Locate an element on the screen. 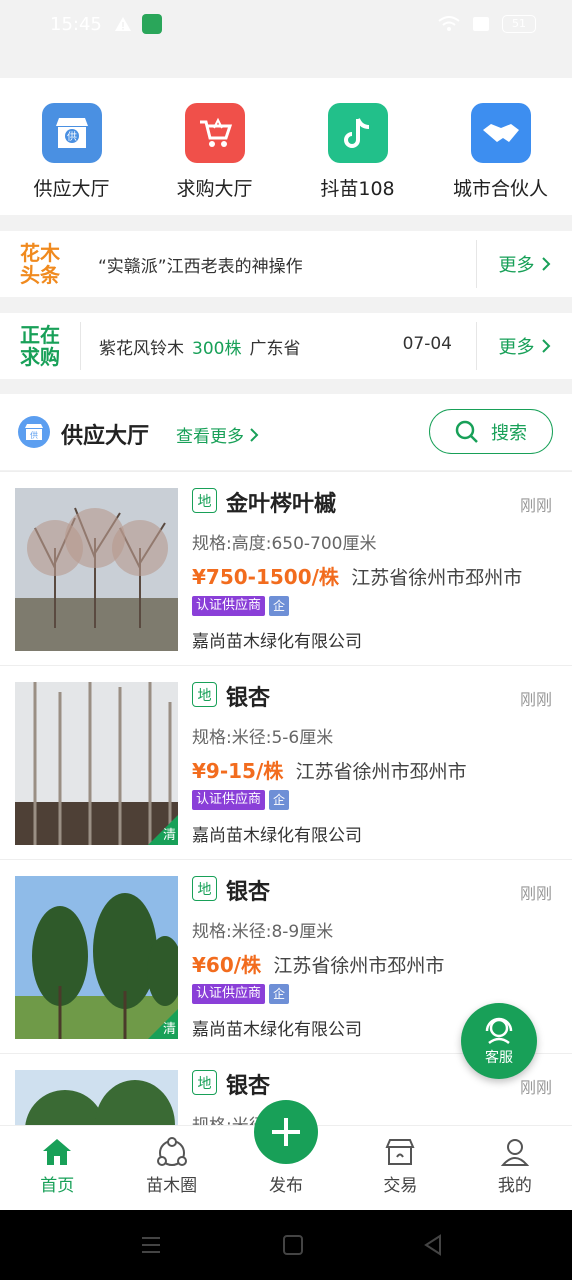  news-logo-line2: 头条 is located at coordinates (40, 275).